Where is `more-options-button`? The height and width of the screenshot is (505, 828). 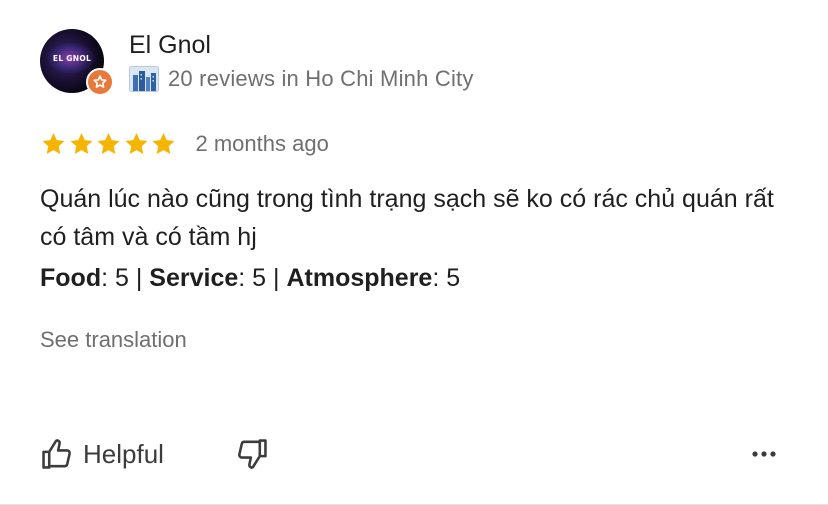 more-options-button is located at coordinates (764, 454).